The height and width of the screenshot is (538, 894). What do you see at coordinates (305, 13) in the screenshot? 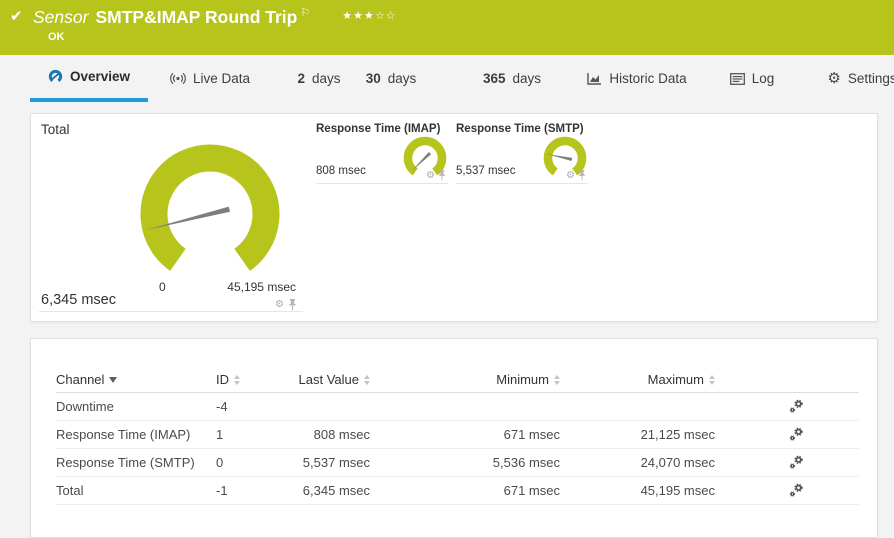
I see `flag-icon: ⚐` at bounding box center [305, 13].